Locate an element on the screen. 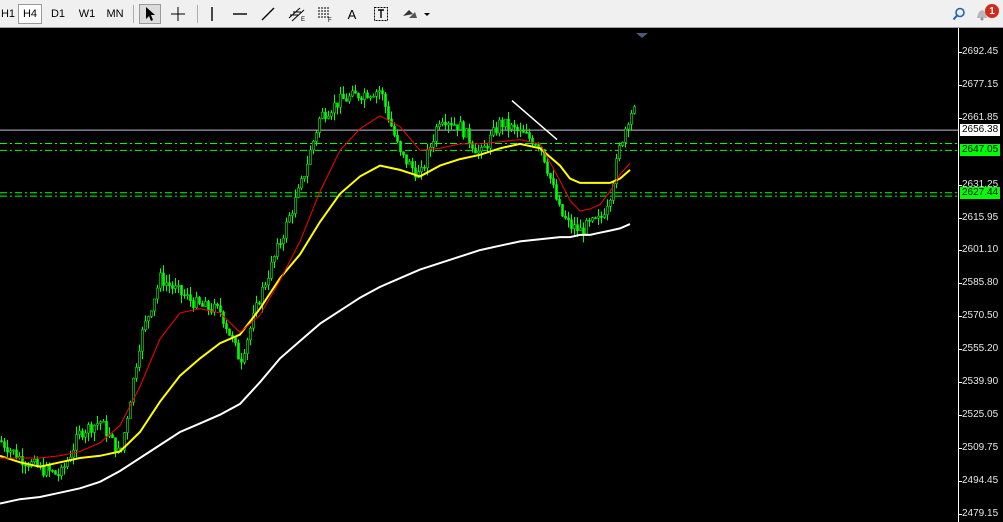 The width and height of the screenshot is (1003, 522). price-tick-label: 2570.50 is located at coordinates (980, 316).